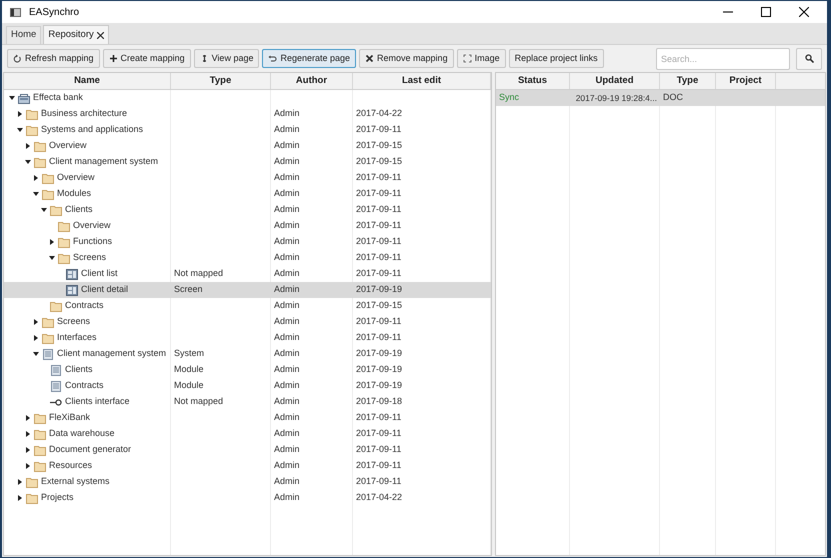  Describe the element at coordinates (56, 402) in the screenshot. I see `interface-icon` at that location.